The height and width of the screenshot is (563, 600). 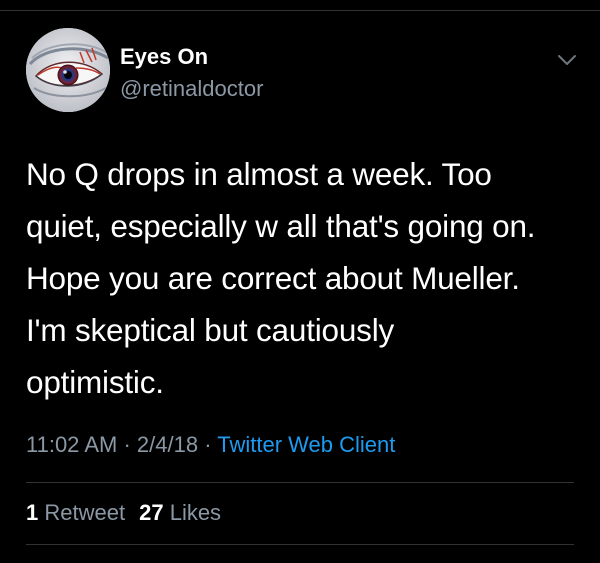 I want to click on tweet-text-line: Hope you are correct about Mueller., so click(x=273, y=278).